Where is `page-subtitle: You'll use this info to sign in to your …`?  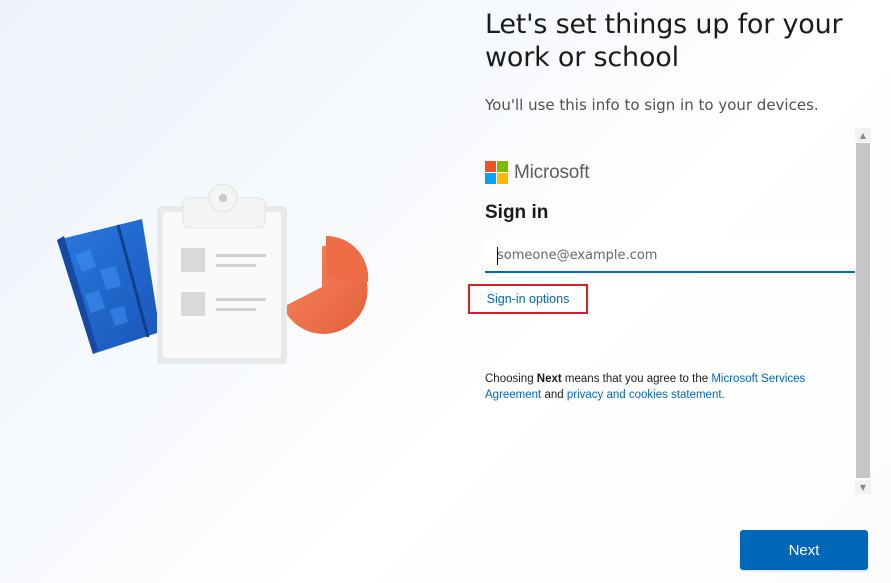
page-subtitle: You'll use this info to sign in to your … is located at coordinates (652, 105).